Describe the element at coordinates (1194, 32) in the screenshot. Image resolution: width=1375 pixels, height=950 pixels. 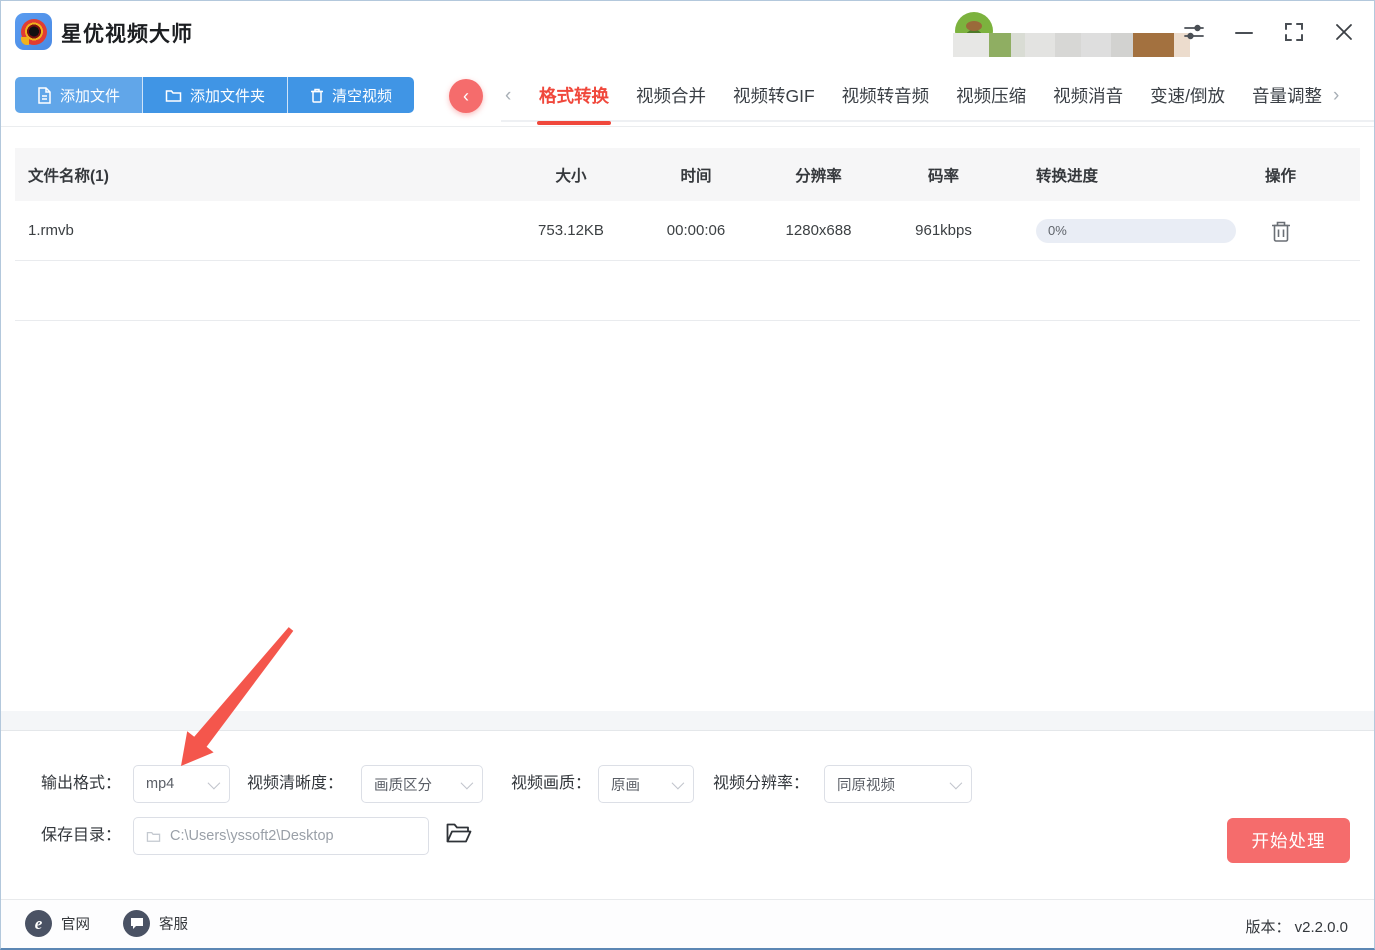
I see `settings-sliders-icon` at that location.